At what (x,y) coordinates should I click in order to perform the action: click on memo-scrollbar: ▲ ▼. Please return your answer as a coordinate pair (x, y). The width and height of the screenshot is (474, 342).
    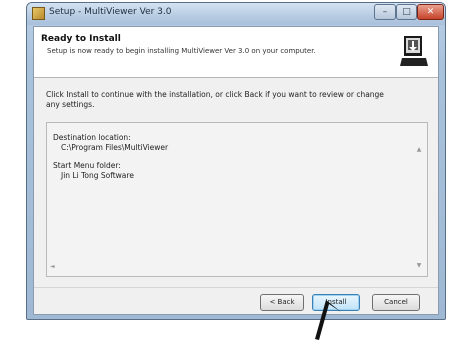
    Looking at the image, I should click on (419, 199).